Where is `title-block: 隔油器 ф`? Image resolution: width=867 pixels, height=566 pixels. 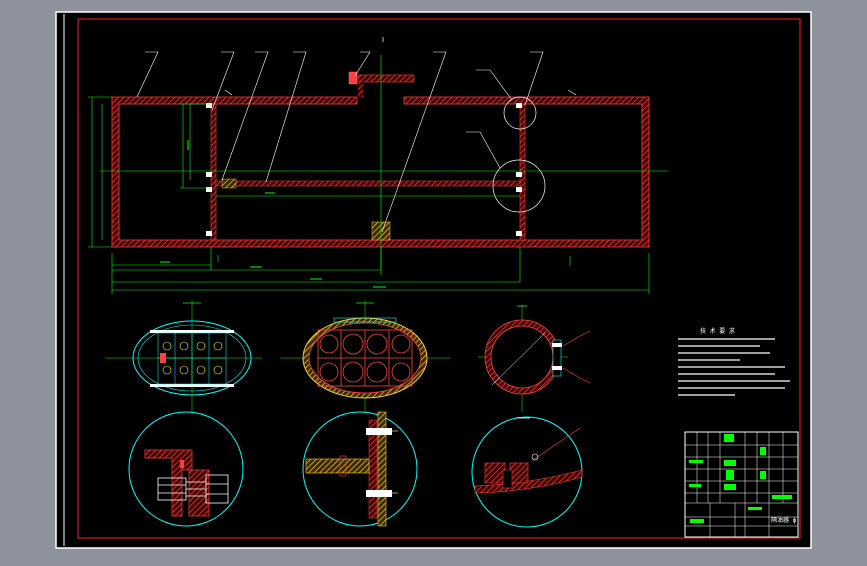
title-block: 隔油器 ф is located at coordinates (741, 484).